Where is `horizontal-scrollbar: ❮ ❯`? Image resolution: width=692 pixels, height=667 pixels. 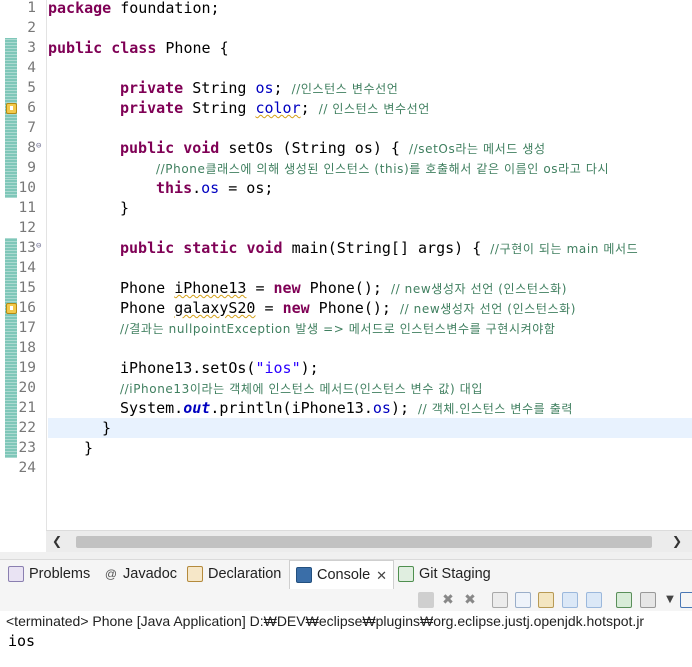
horizontal-scrollbar: ❮ ❯ is located at coordinates (369, 541).